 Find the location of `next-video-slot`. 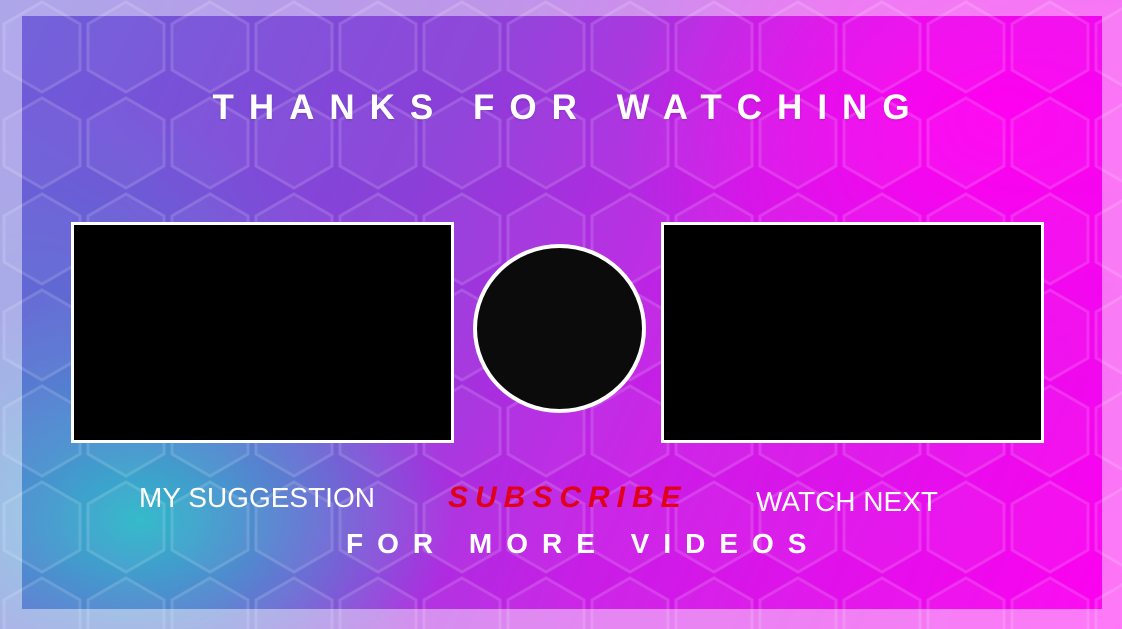

next-video-slot is located at coordinates (852, 332).